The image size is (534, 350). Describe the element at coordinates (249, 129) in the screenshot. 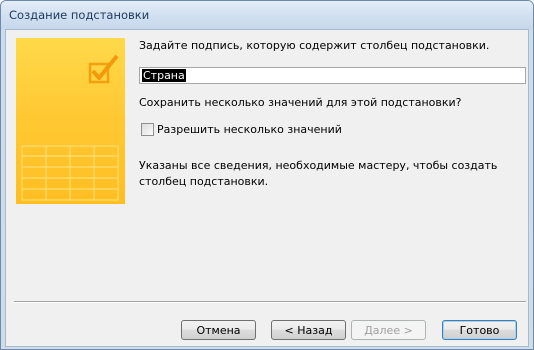

I see `allow-multiple-values-label: Разрешить несколько значений` at that location.